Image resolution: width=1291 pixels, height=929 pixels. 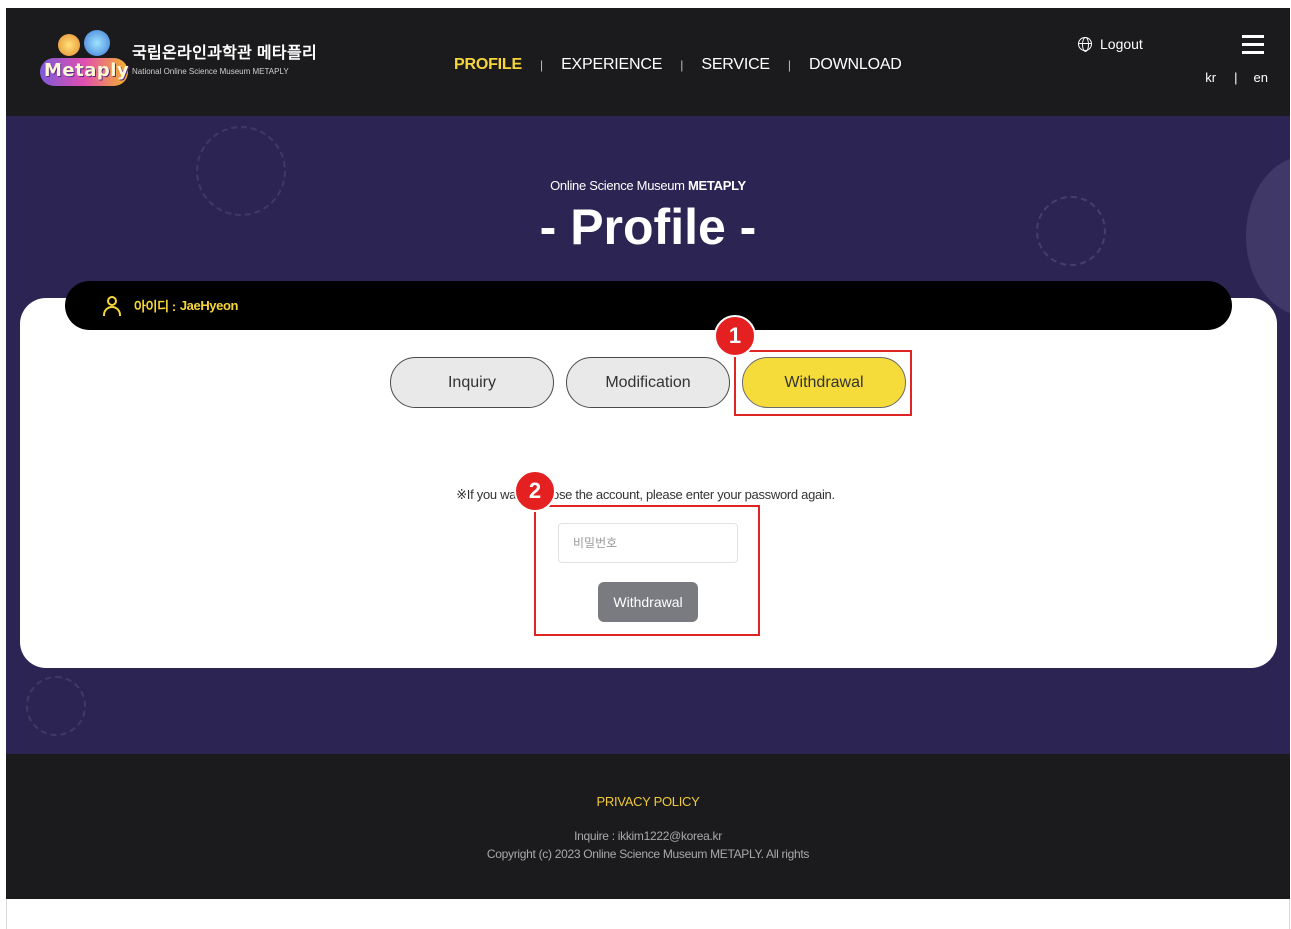 What do you see at coordinates (619, 185) in the screenshot?
I see `hero-subtitle-text: Online Science Museum` at bounding box center [619, 185].